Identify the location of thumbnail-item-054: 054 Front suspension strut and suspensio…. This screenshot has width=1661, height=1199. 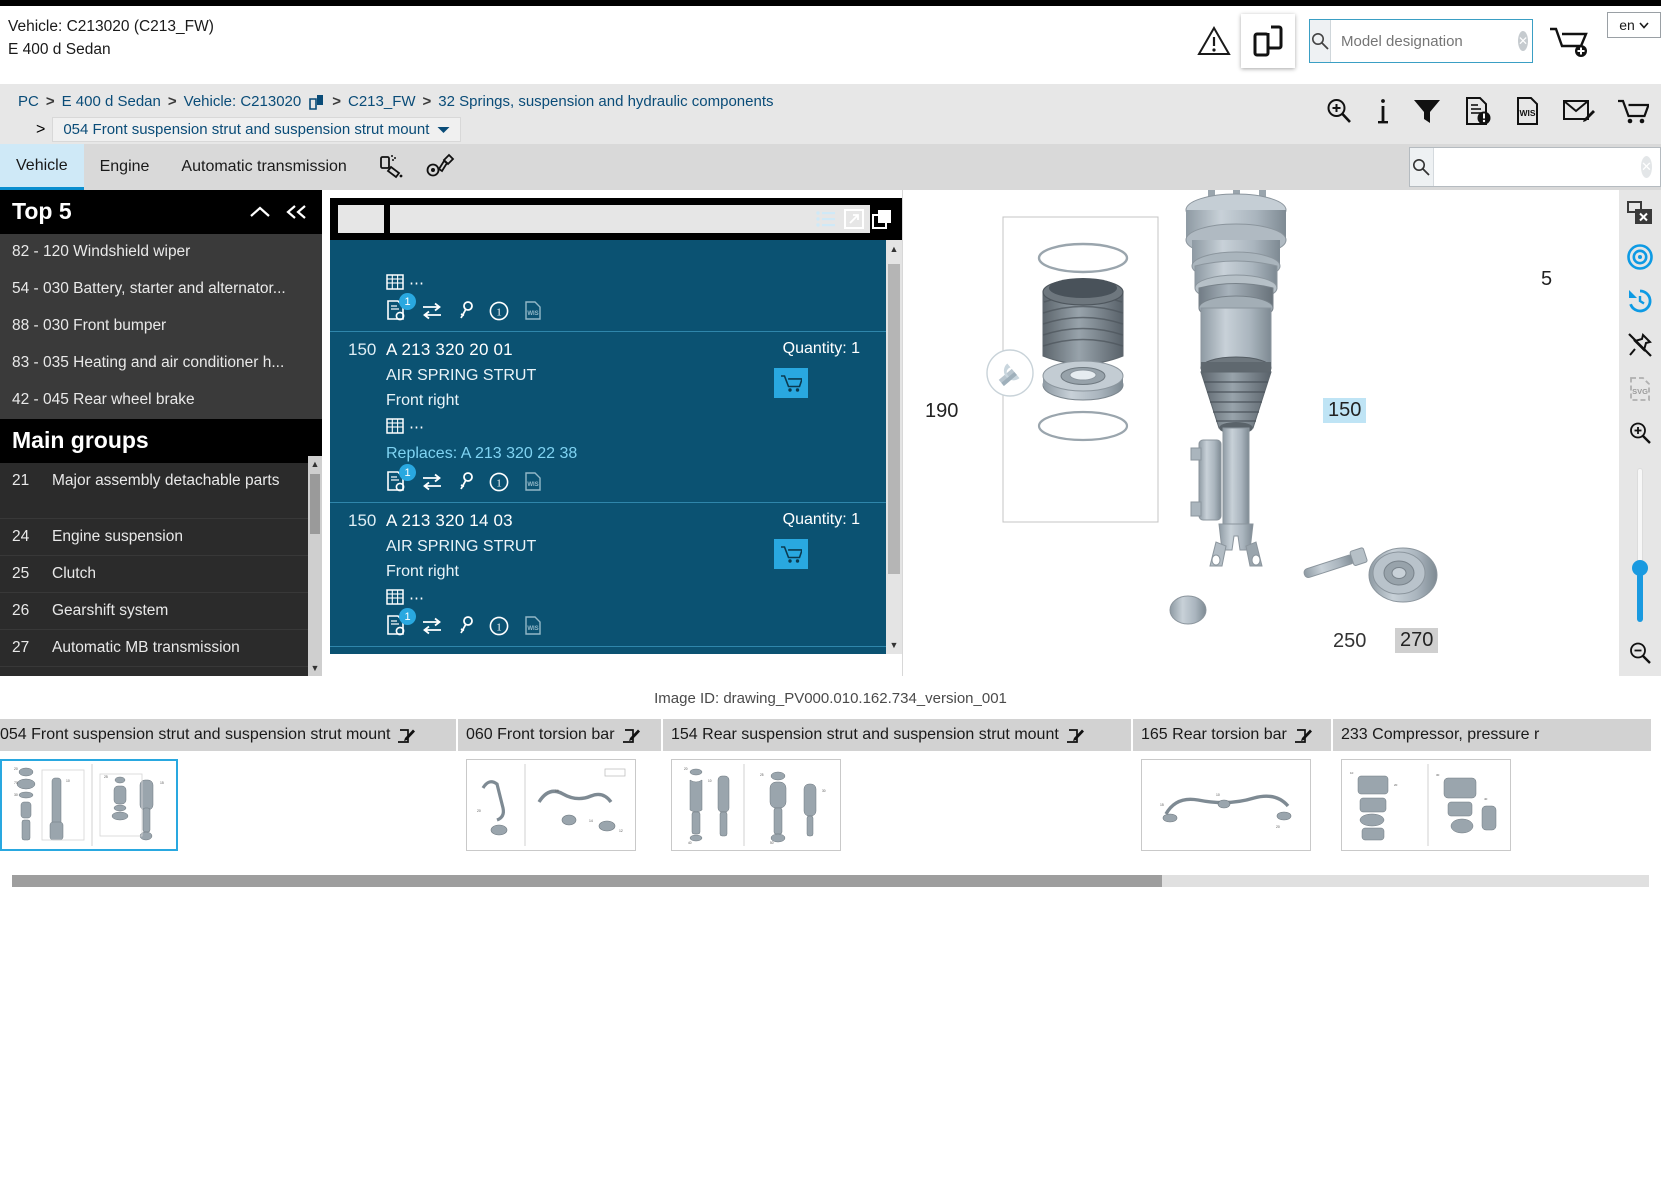
(229, 785).